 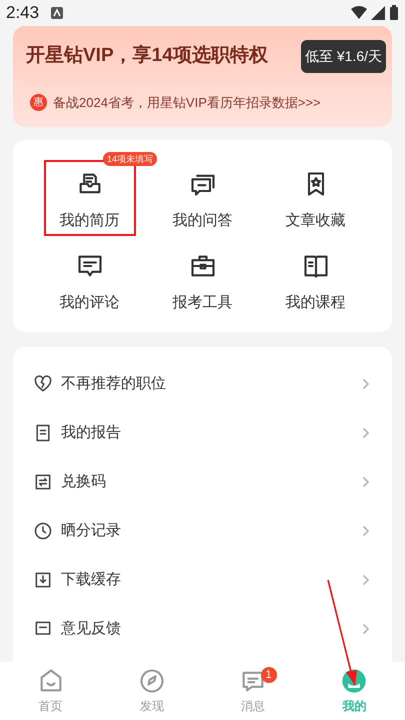 I want to click on menu-row: 兑换码, so click(x=202, y=482).